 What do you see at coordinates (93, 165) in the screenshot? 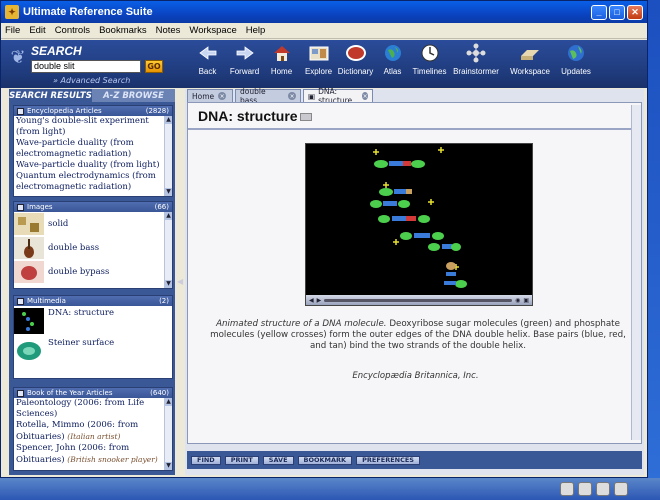
I see `list-item: Wave-particle duality (from light)` at bounding box center [93, 165].